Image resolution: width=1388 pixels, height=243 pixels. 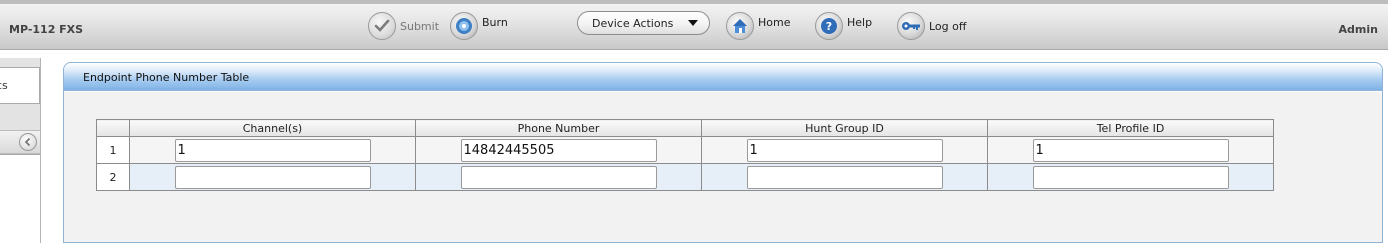 I want to click on column-header-index, so click(x=113, y=128).